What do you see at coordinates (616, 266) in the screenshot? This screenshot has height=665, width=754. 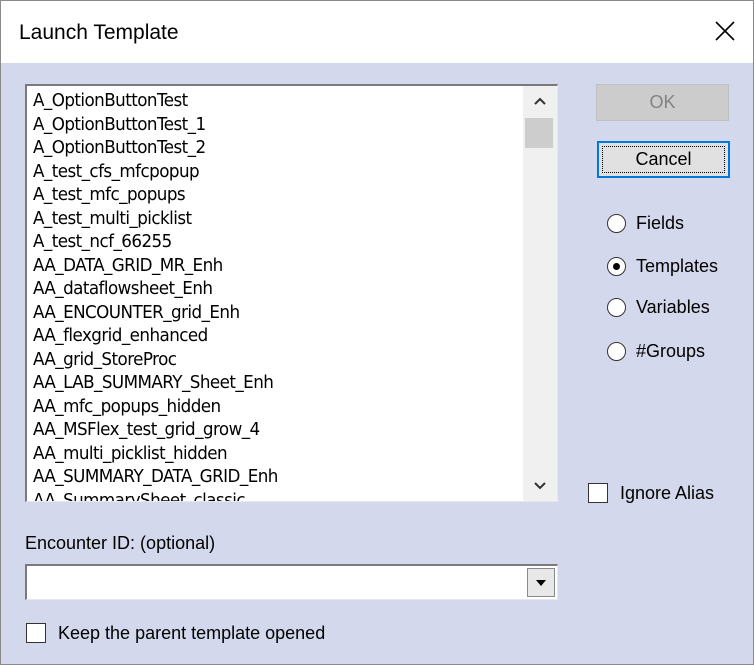 I see `radio-templates-indicator` at bounding box center [616, 266].